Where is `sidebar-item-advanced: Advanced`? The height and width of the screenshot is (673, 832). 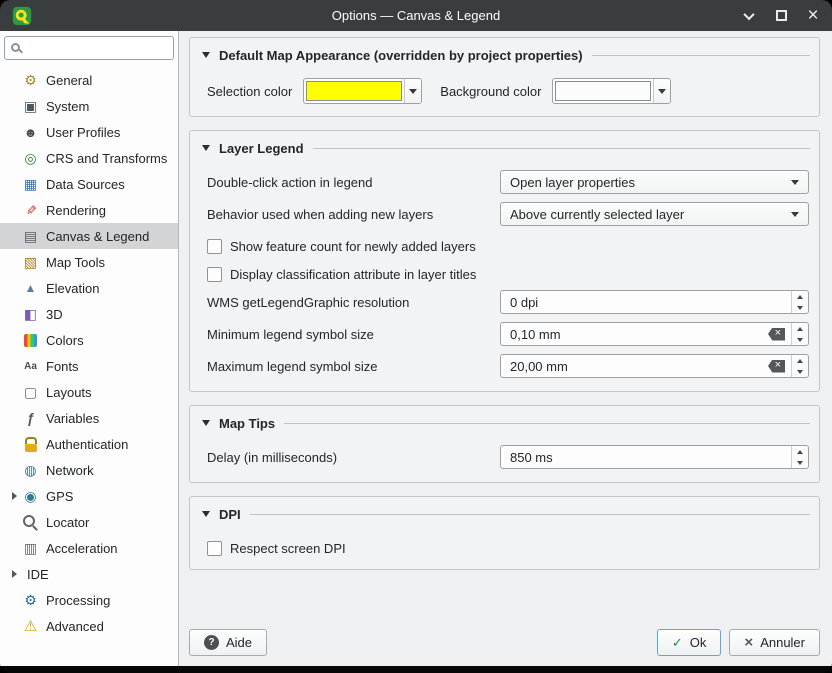 sidebar-item-advanced: Advanced is located at coordinates (89, 626).